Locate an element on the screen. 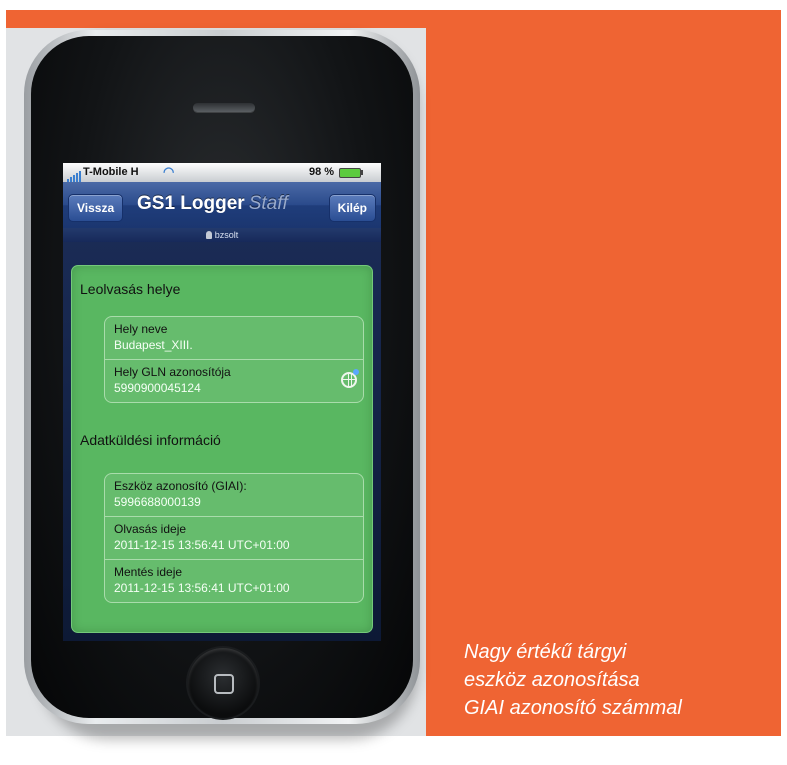 This screenshot has height=765, width=787. location-name-value: Budapest_XIII. is located at coordinates (153, 345).